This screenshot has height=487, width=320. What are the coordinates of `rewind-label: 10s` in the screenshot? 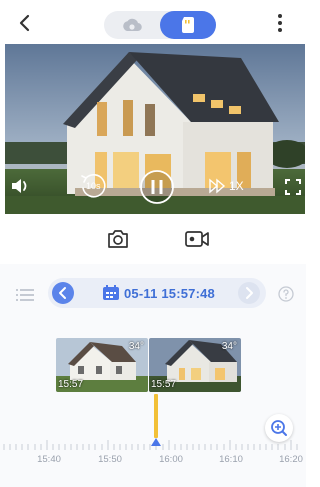 It's located at (93, 186).